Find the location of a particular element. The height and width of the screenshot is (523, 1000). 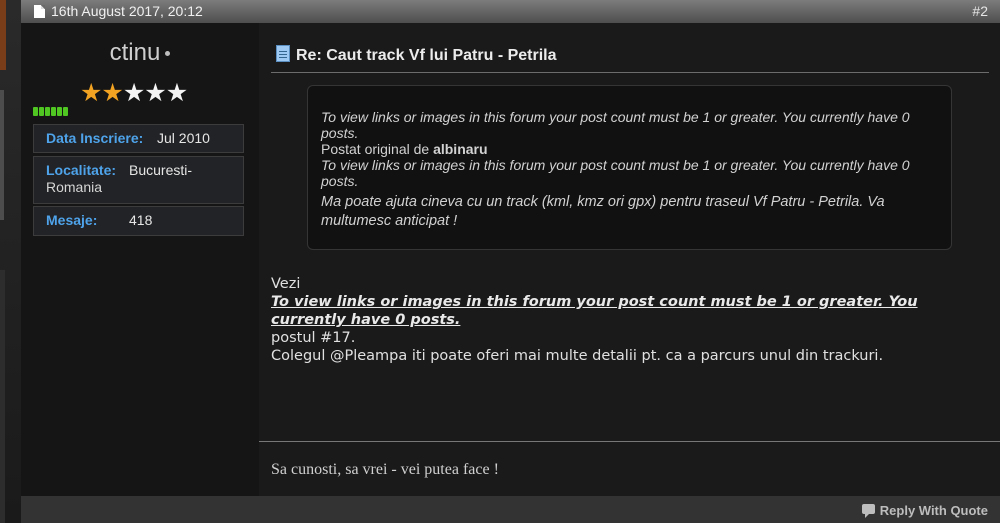

messages-label: Mesaje: is located at coordinates (72, 220).